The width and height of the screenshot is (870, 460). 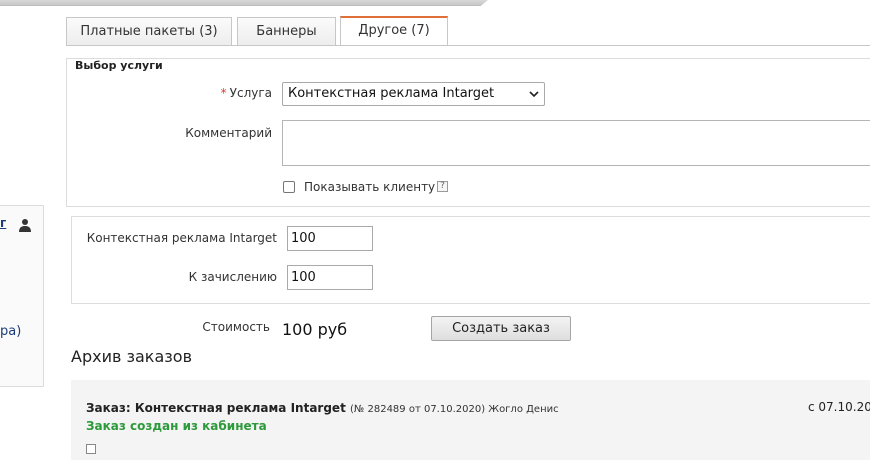 What do you see at coordinates (250, 93) in the screenshot?
I see `service-label-text: Услуга` at bounding box center [250, 93].